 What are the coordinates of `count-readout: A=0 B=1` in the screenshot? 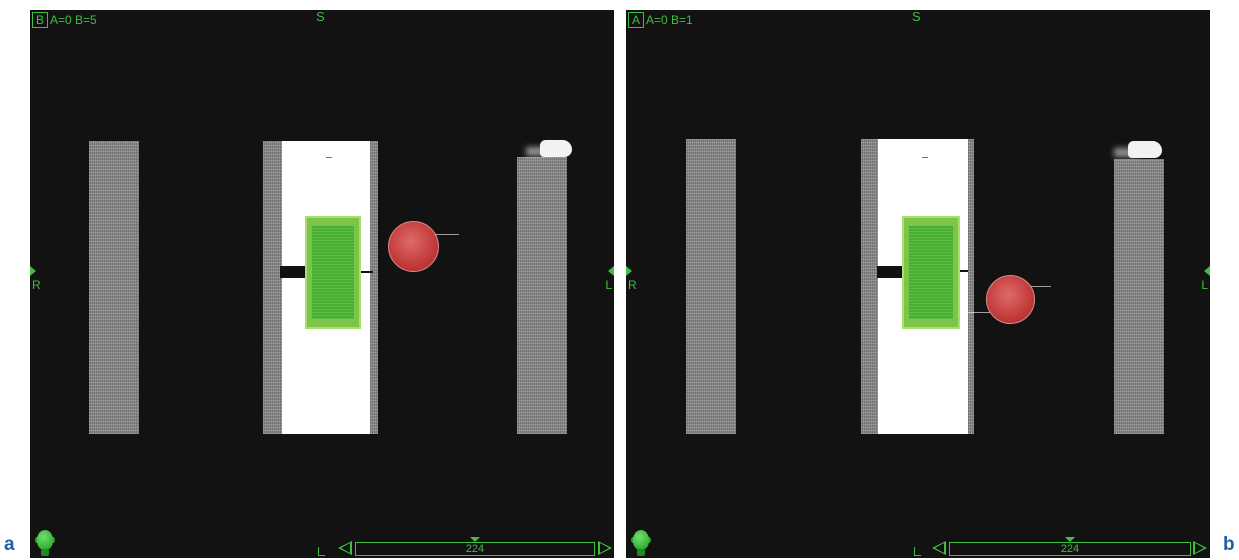 It's located at (669, 20).